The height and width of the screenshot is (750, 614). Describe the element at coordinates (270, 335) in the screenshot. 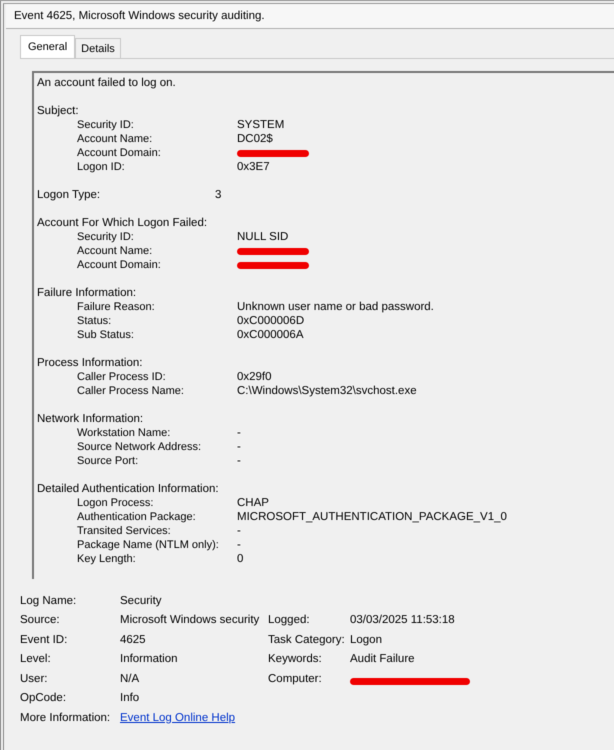

I see `field-value: 0xC000006A` at that location.